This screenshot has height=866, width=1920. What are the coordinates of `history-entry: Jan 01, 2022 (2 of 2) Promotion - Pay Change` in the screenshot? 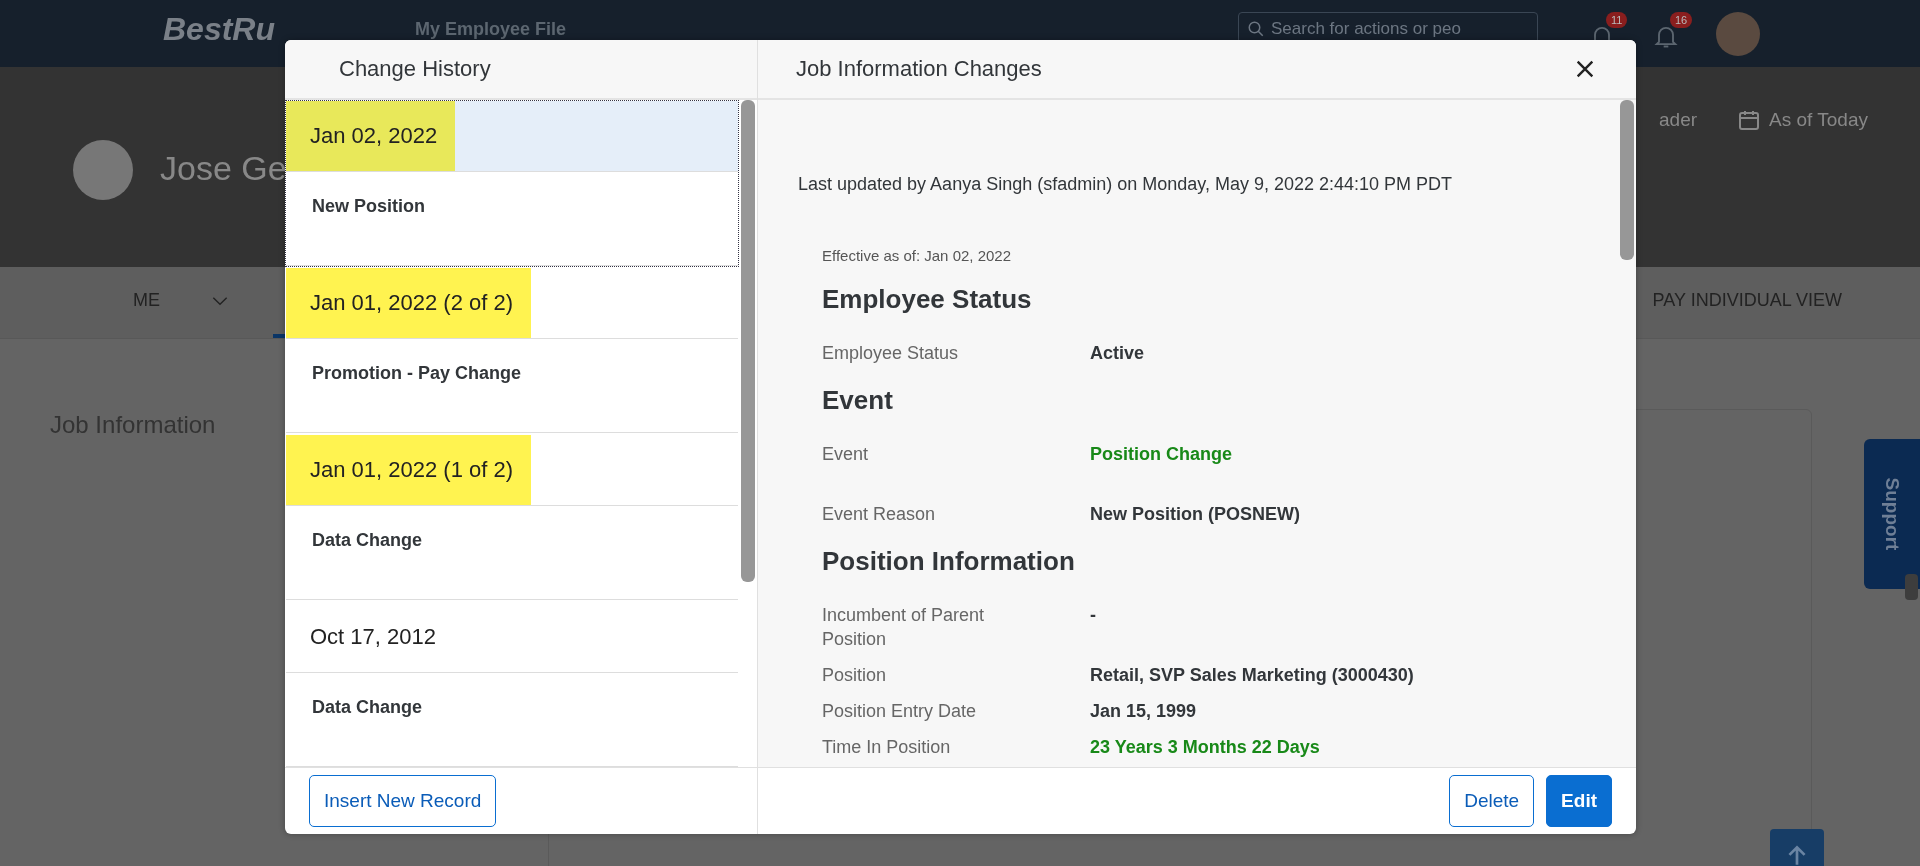 It's located at (512, 350).